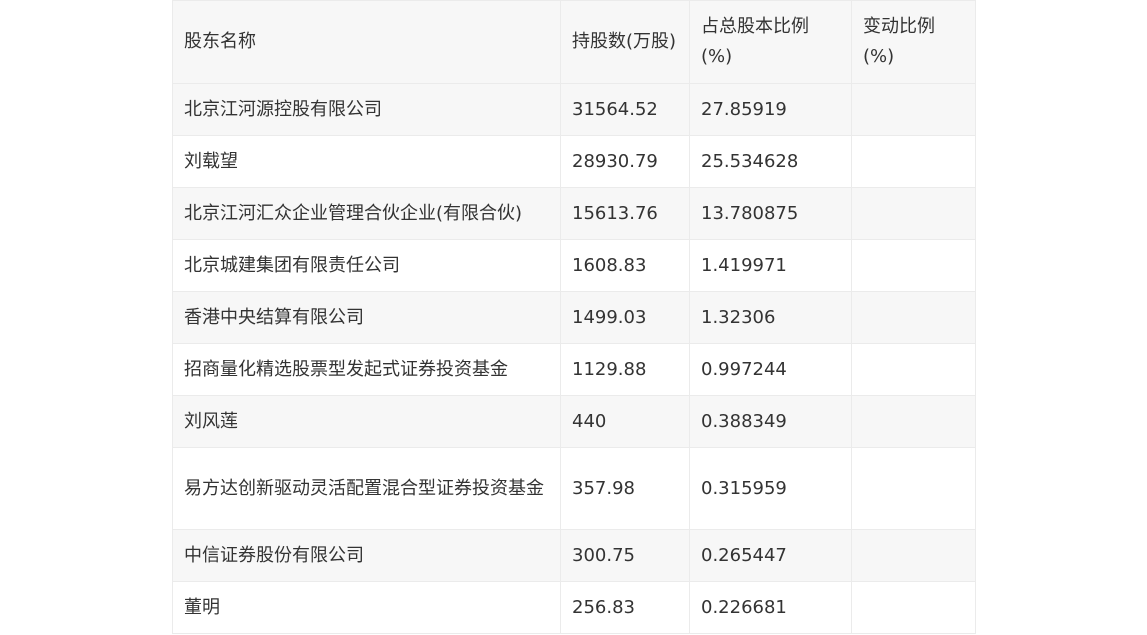 The width and height of the screenshot is (1147, 635). Describe the element at coordinates (770, 317) in the screenshot. I see `cell-ratio: 1.32306` at that location.